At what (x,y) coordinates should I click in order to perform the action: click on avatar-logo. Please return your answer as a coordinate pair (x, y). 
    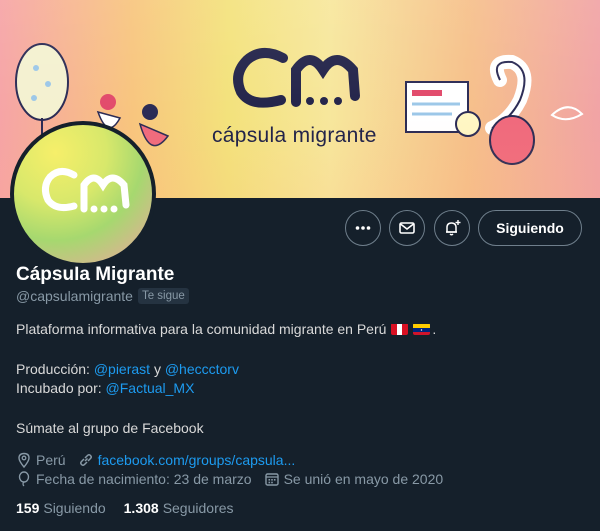
    Looking at the image, I should click on (85, 190).